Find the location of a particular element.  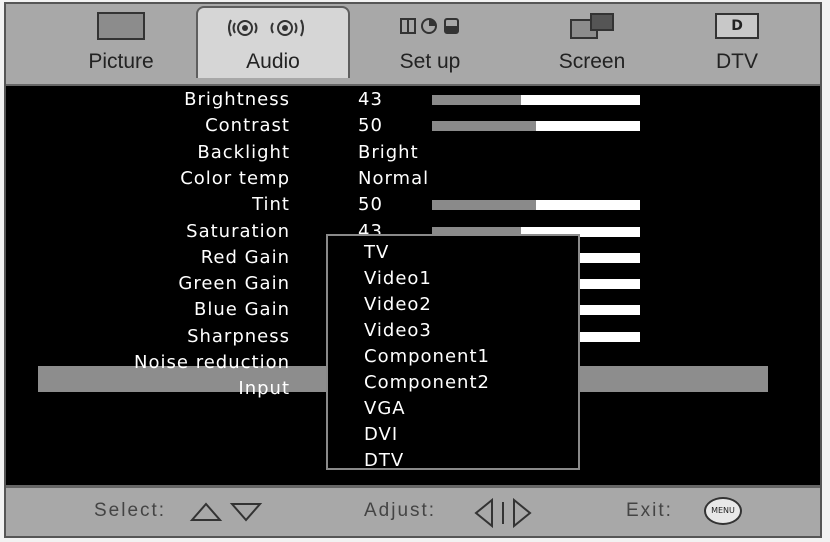

speaker-icon is located at coordinates (273, 28).